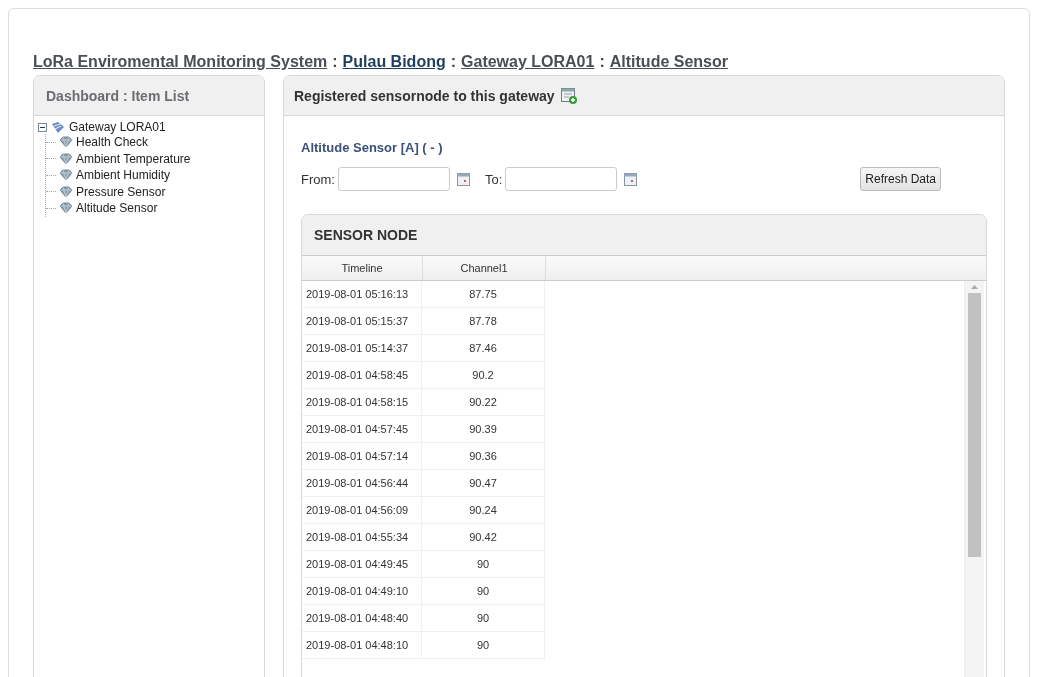 Image resolution: width=1044 pixels, height=677 pixels. Describe the element at coordinates (394, 64) in the screenshot. I see `breadcrumb-link: Pulau Bidong` at that location.